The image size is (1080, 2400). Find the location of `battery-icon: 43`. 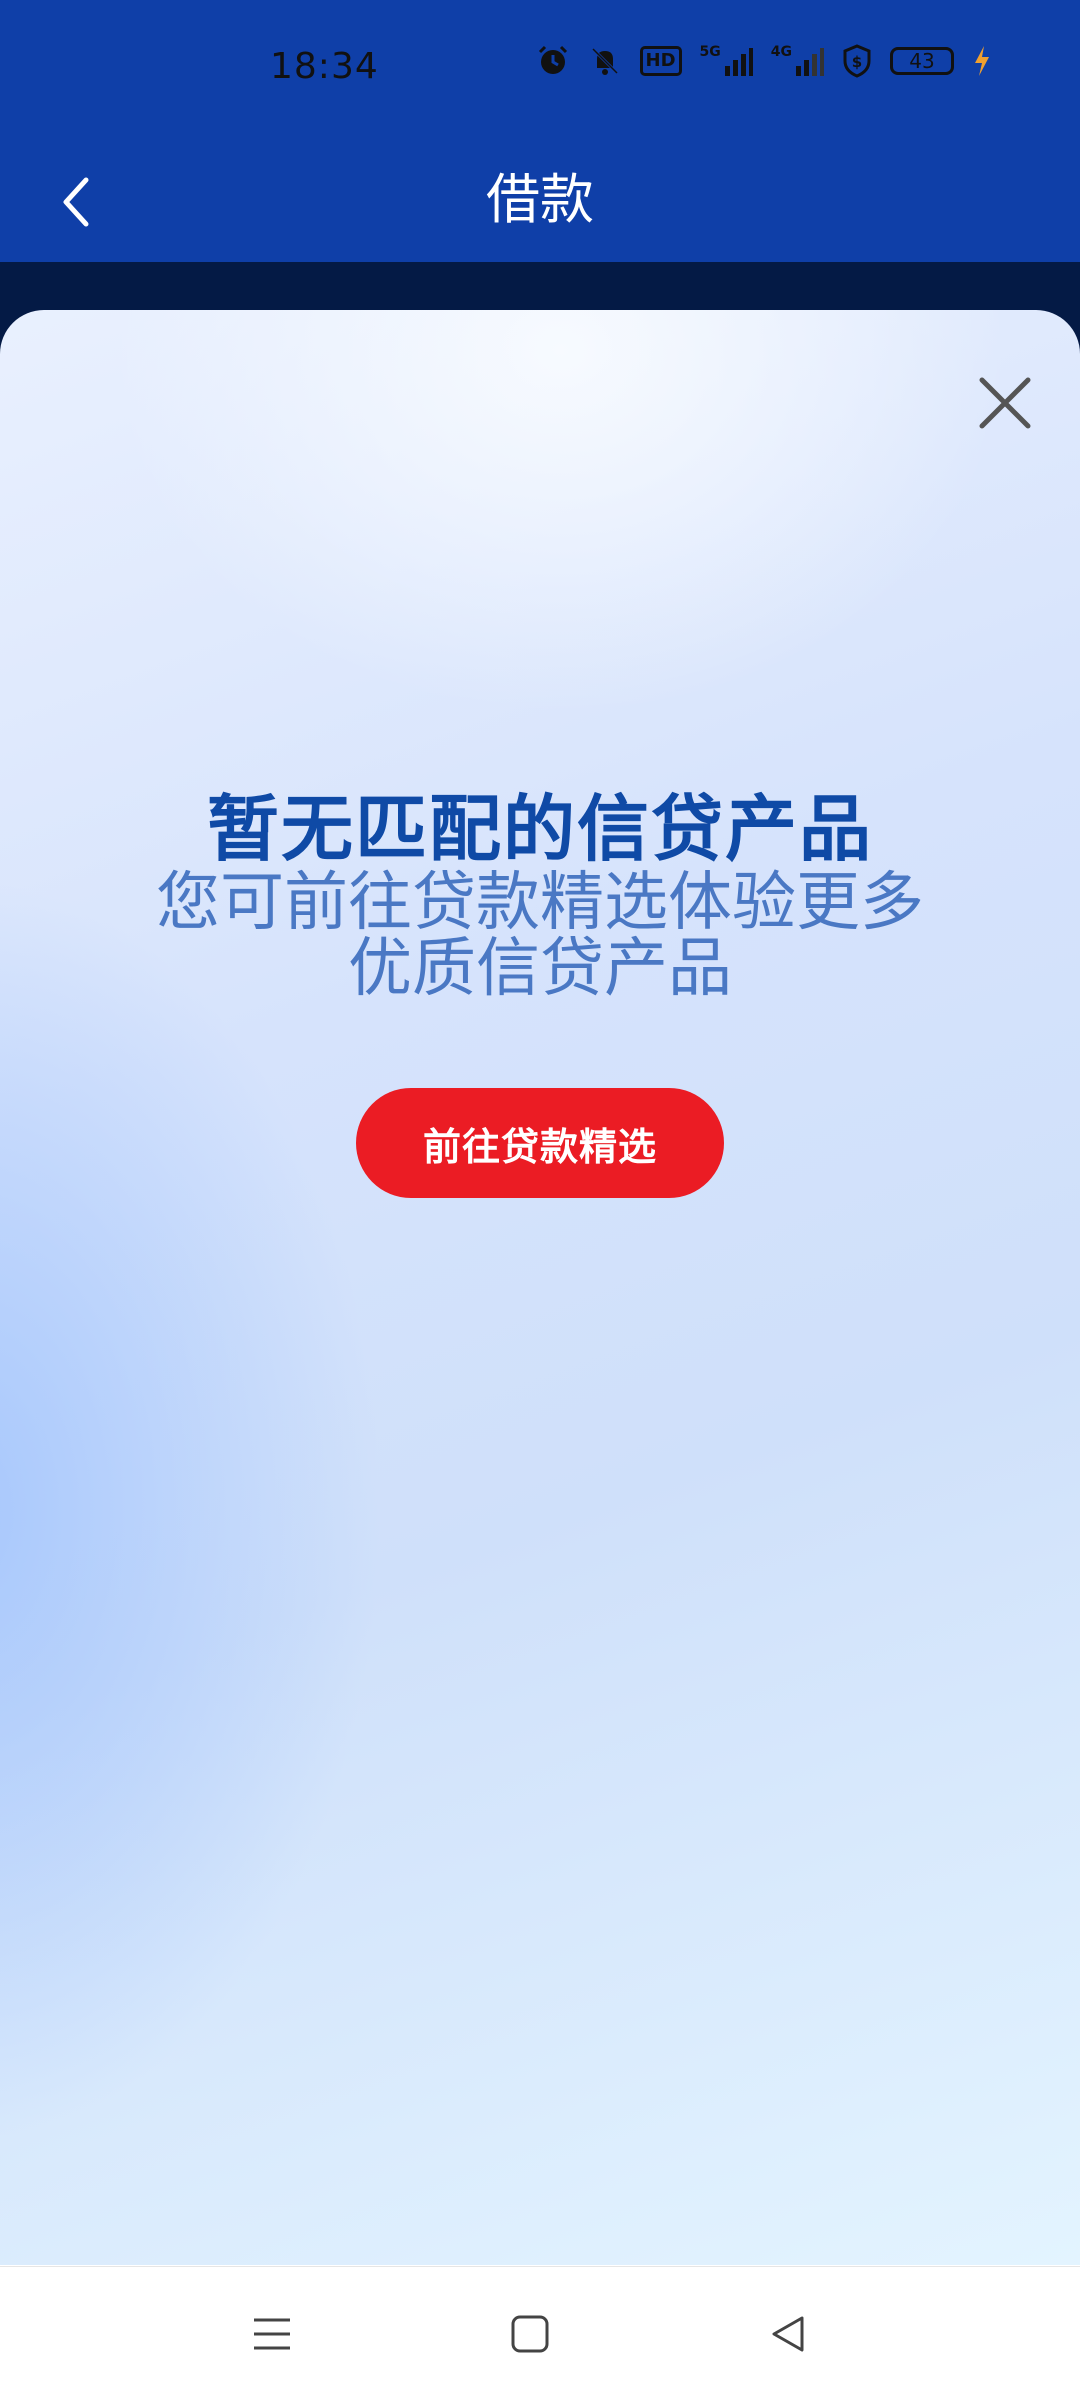

battery-icon: 43 is located at coordinates (922, 61).